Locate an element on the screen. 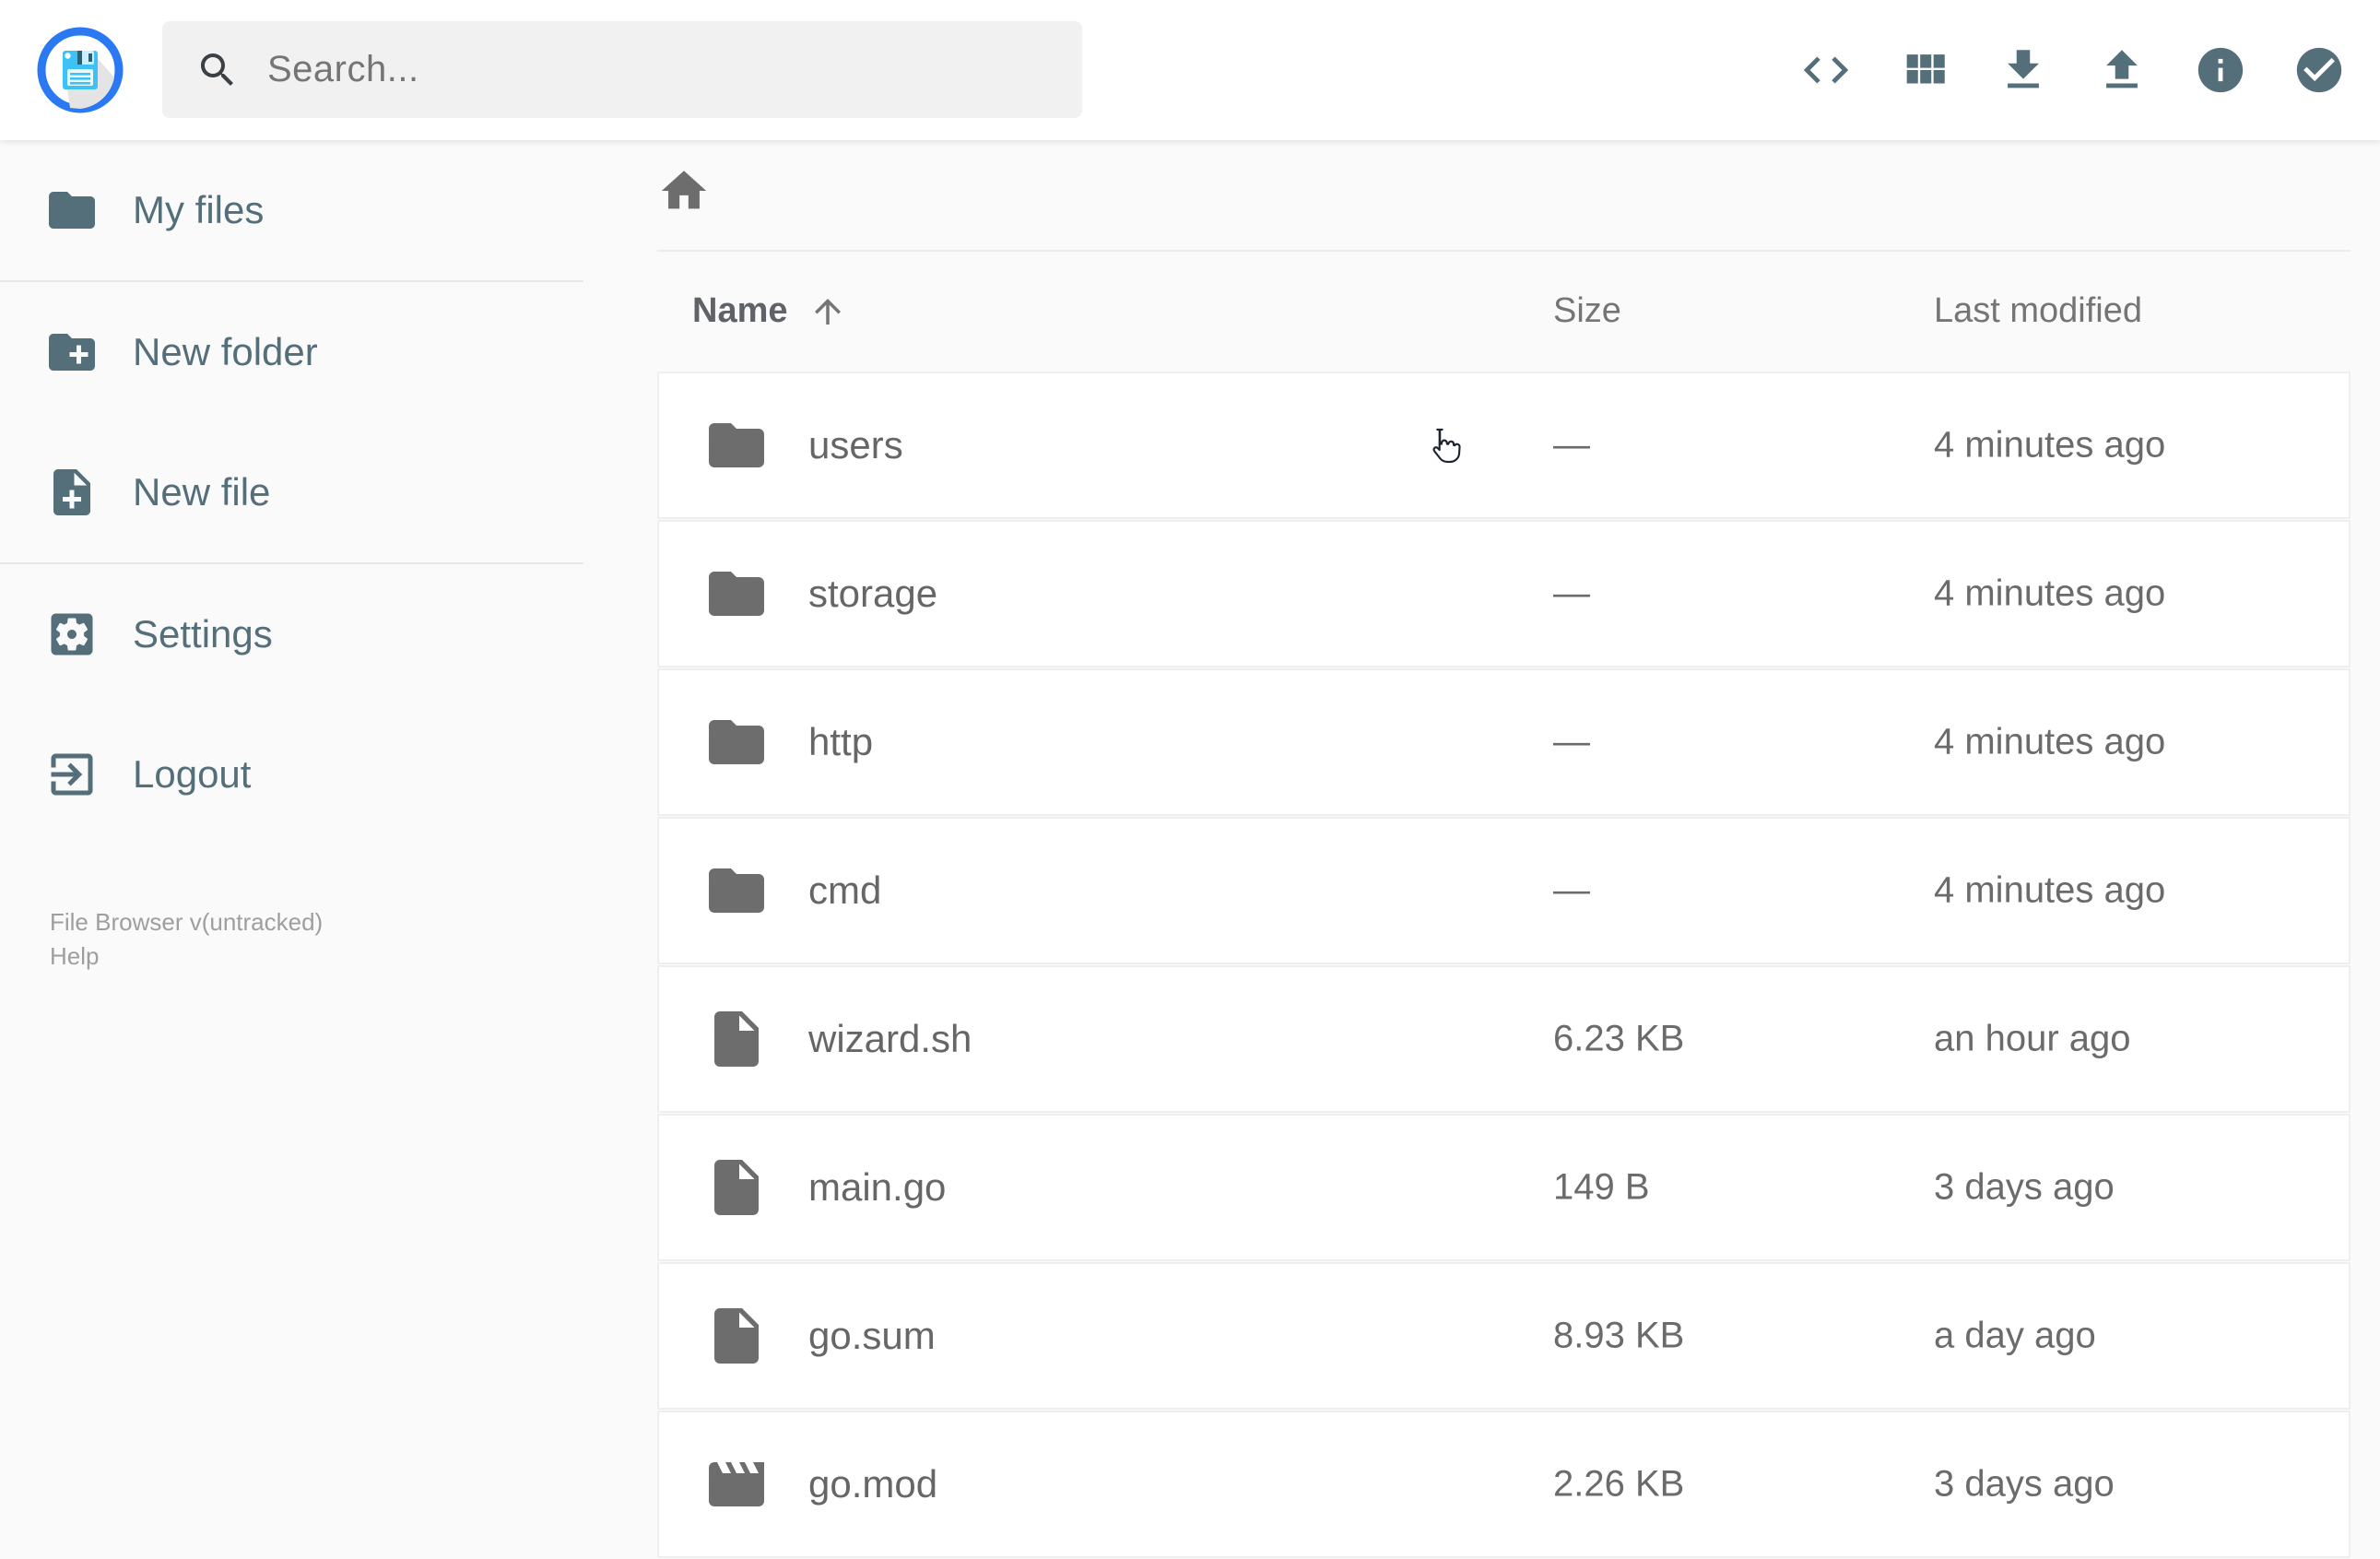  sidebar-item-logout: Logout is located at coordinates (291, 774).